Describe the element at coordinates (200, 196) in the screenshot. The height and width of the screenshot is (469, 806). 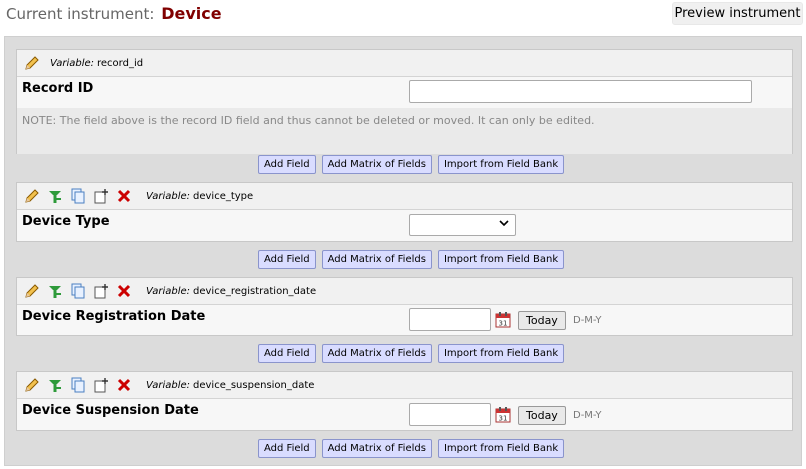
I see `variable-name: Variable: device_type` at that location.